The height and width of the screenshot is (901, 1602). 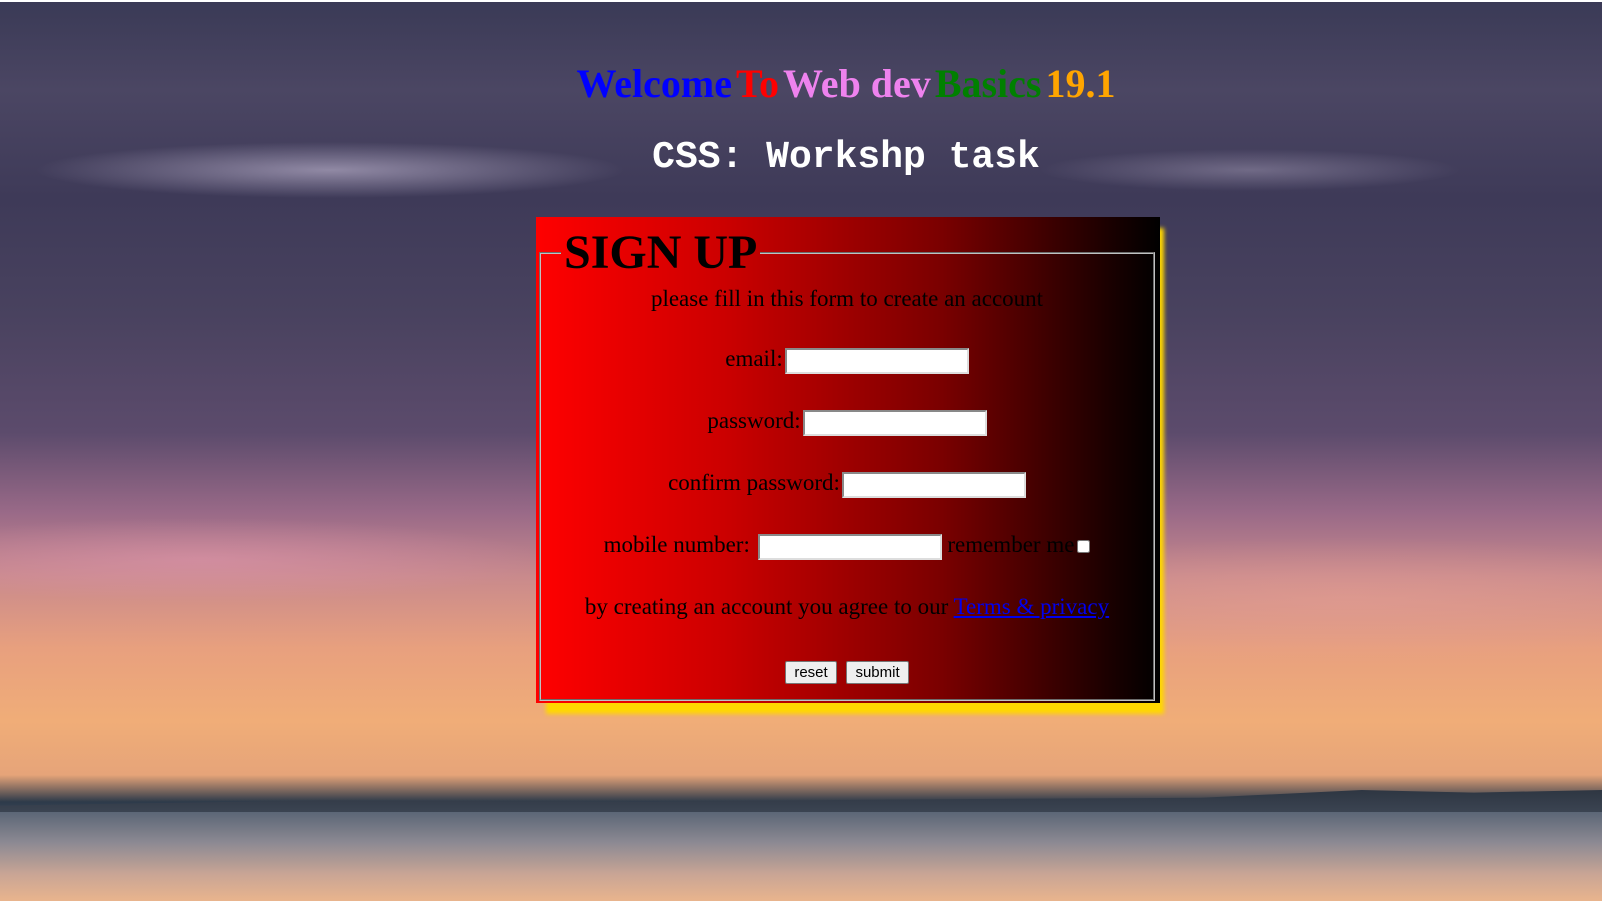 What do you see at coordinates (988, 83) in the screenshot?
I see `title-word-basics: Basics` at bounding box center [988, 83].